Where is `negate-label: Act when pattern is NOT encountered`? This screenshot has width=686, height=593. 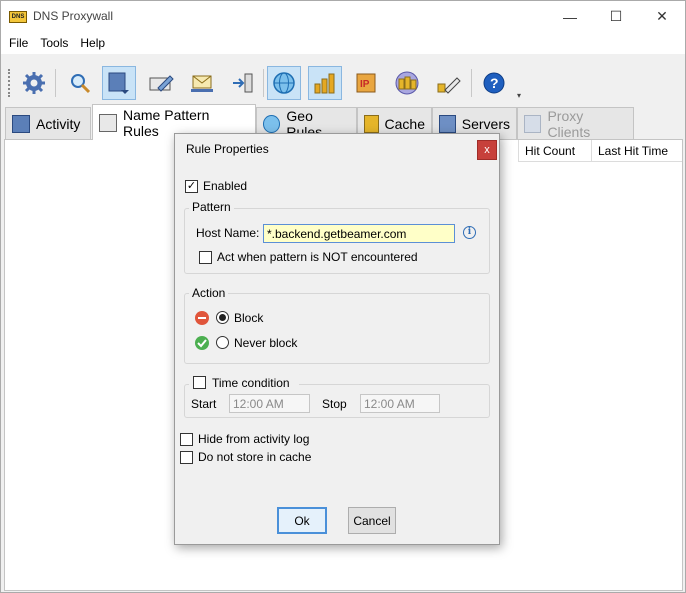 negate-label: Act when pattern is NOT encountered is located at coordinates (317, 257).